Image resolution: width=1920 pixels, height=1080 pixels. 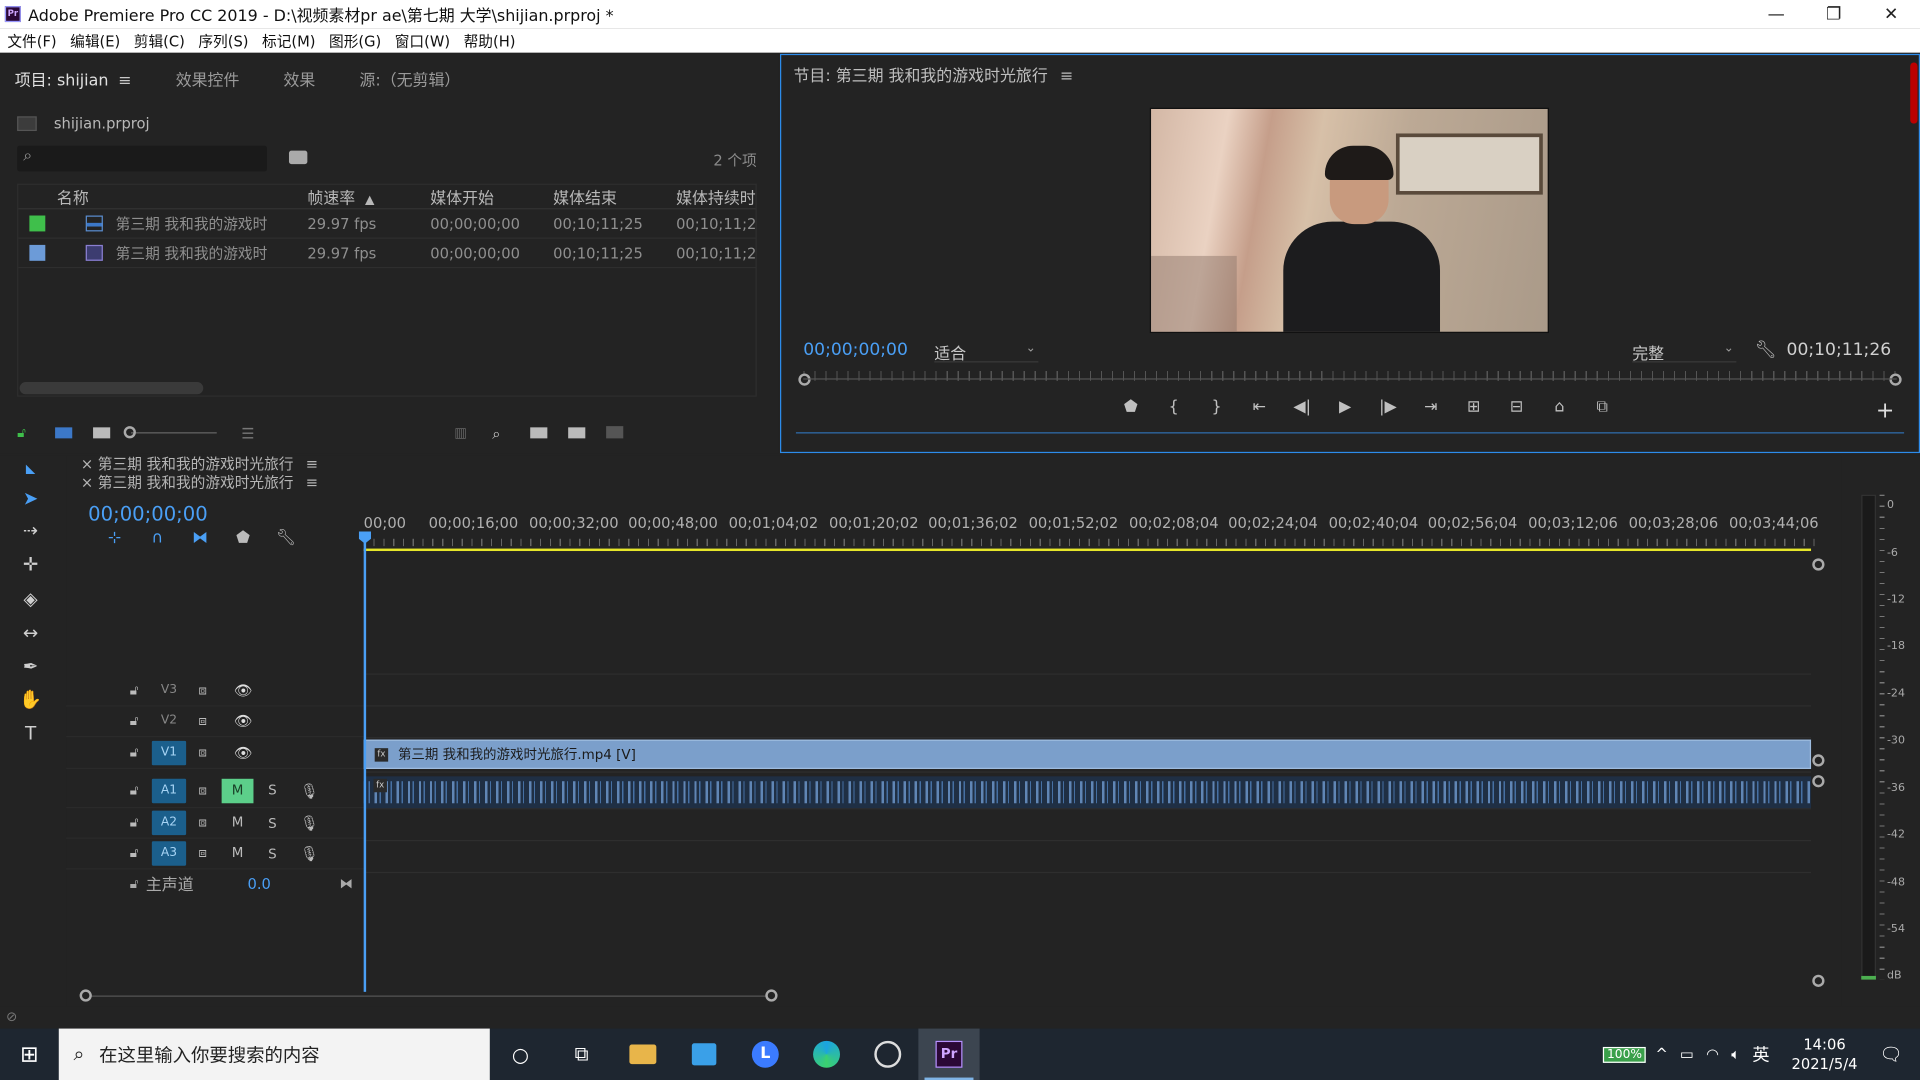 What do you see at coordinates (539, 432) in the screenshot?
I see `new-bin-icon` at bounding box center [539, 432].